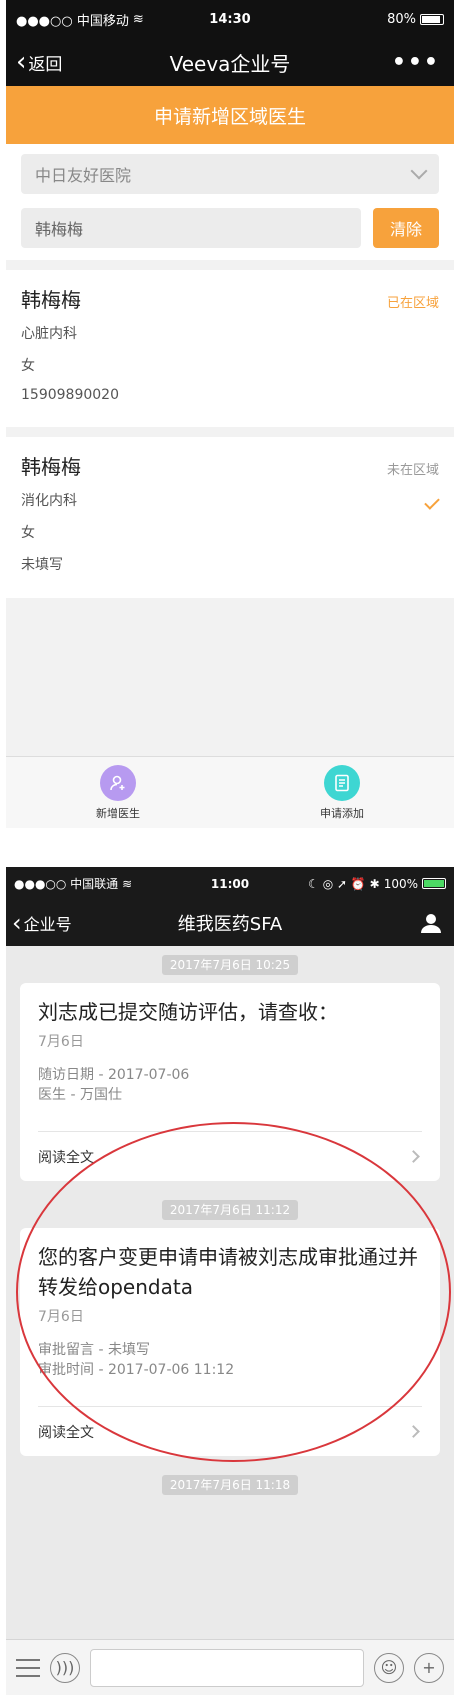 The image size is (466, 1695). What do you see at coordinates (342, 813) in the screenshot?
I see `tab-label: 申请添加` at bounding box center [342, 813].